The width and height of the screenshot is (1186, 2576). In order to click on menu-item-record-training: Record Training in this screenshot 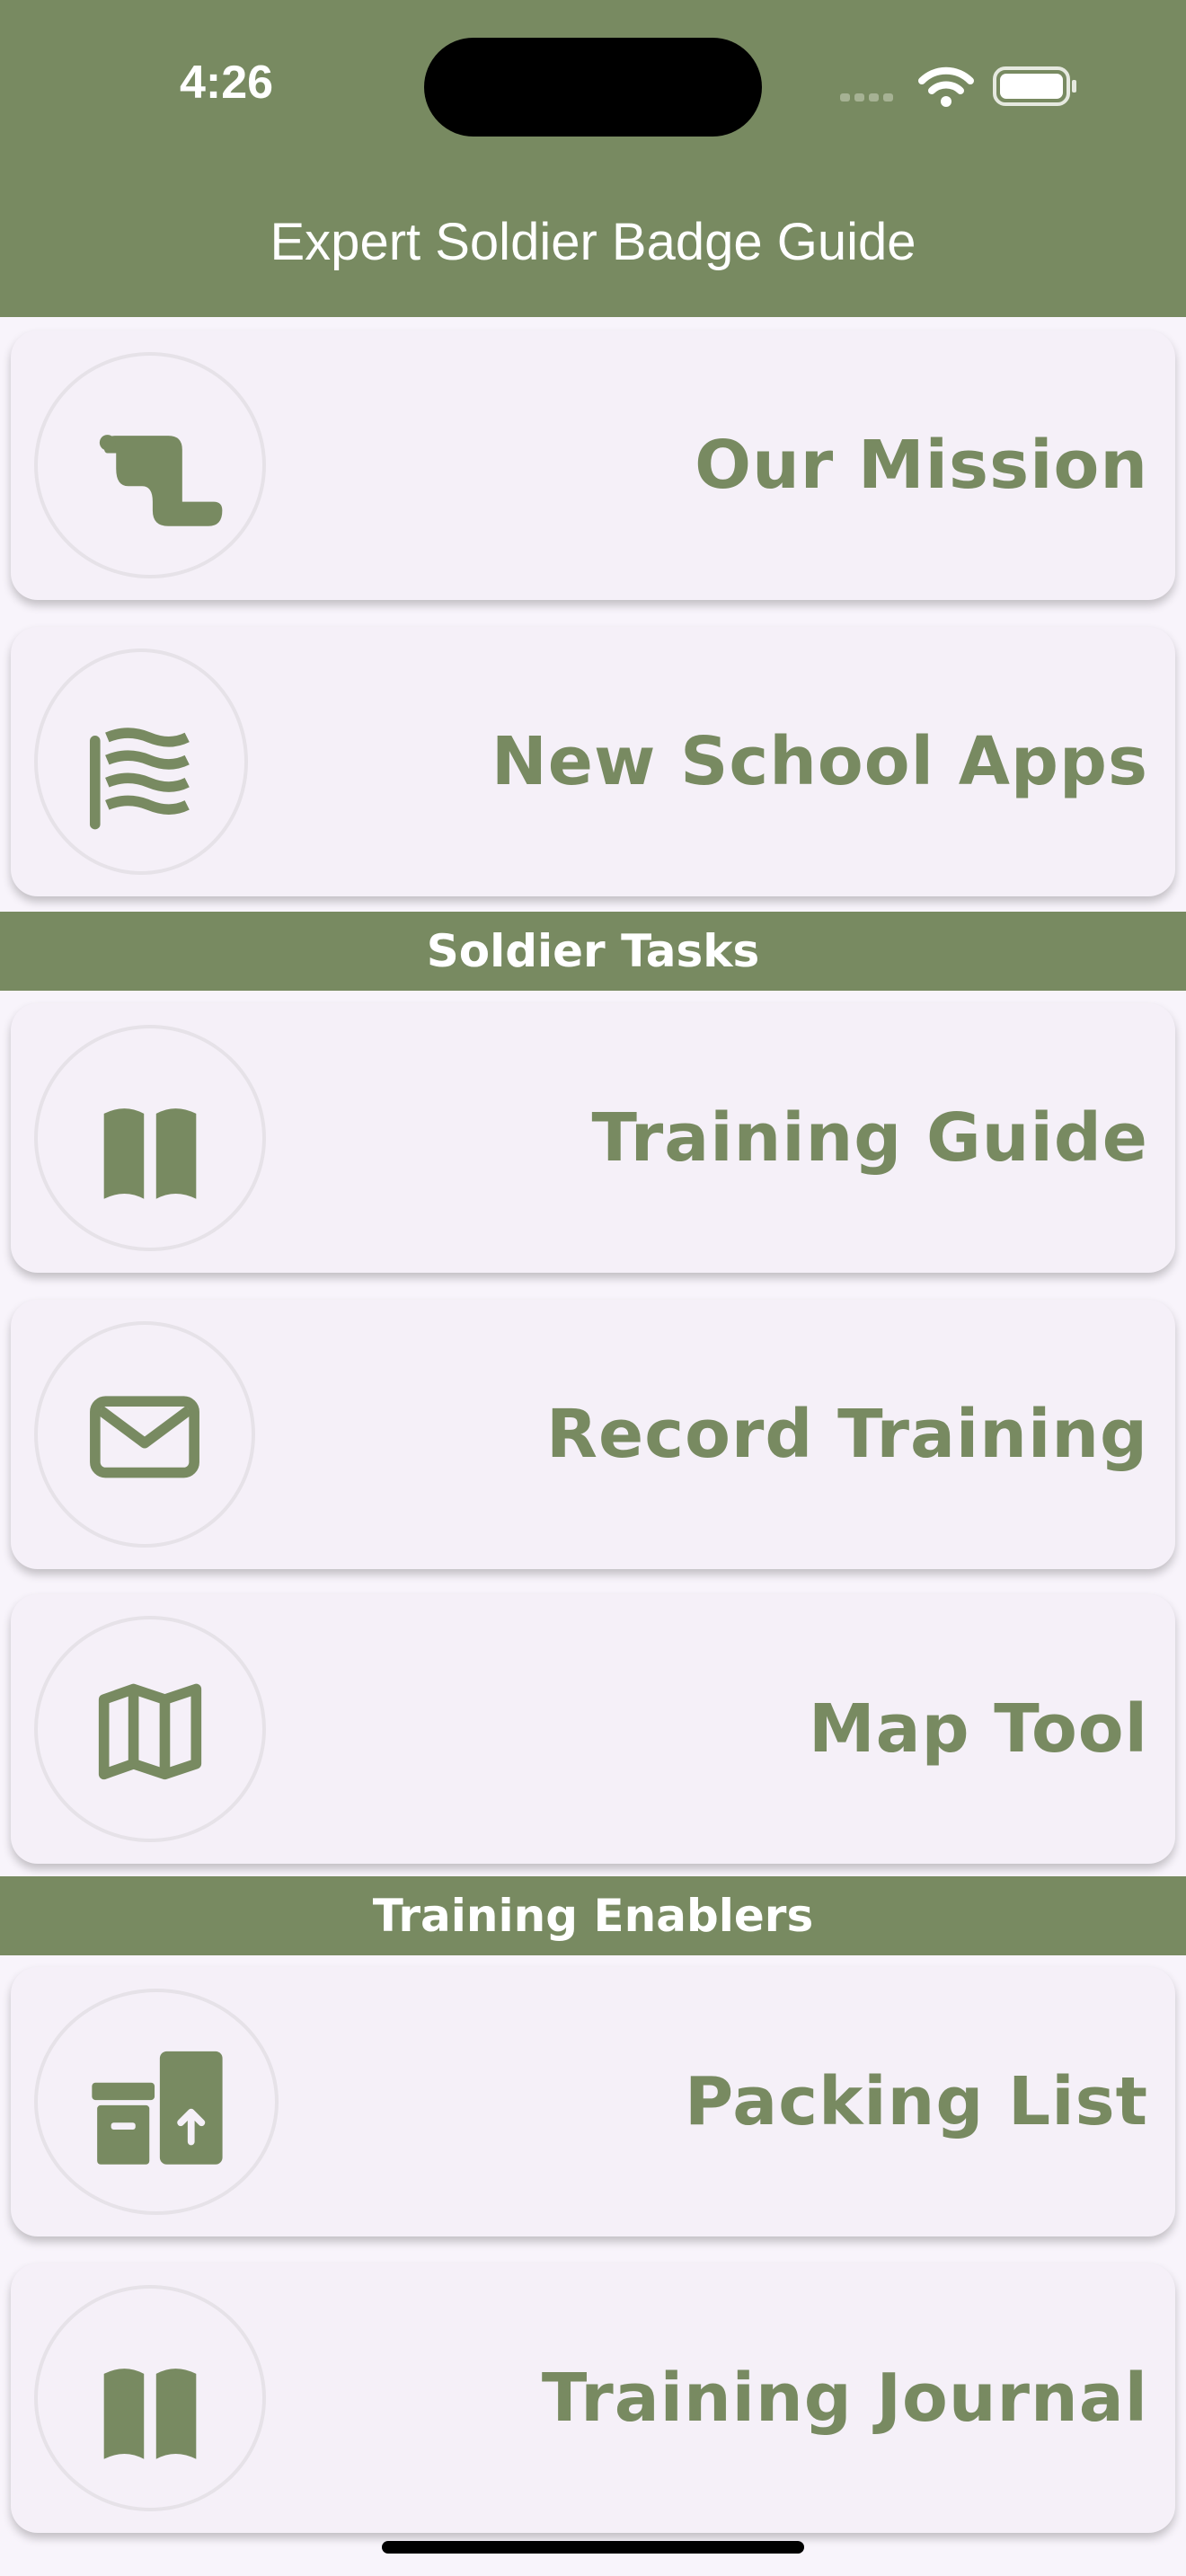, I will do `click(593, 1434)`.